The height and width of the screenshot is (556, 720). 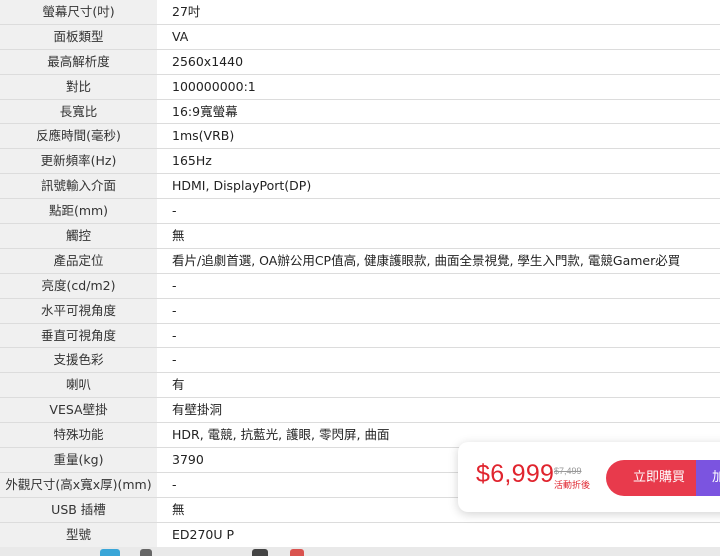 I want to click on spec-row: 螢幕尺寸(吋) 27吋, so click(x=360, y=12).